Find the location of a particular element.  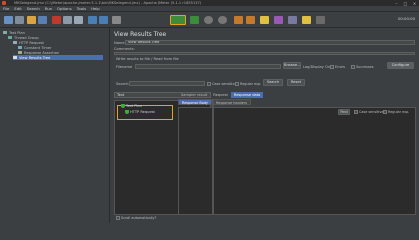

menu-search: Search is located at coordinates (33, 8).